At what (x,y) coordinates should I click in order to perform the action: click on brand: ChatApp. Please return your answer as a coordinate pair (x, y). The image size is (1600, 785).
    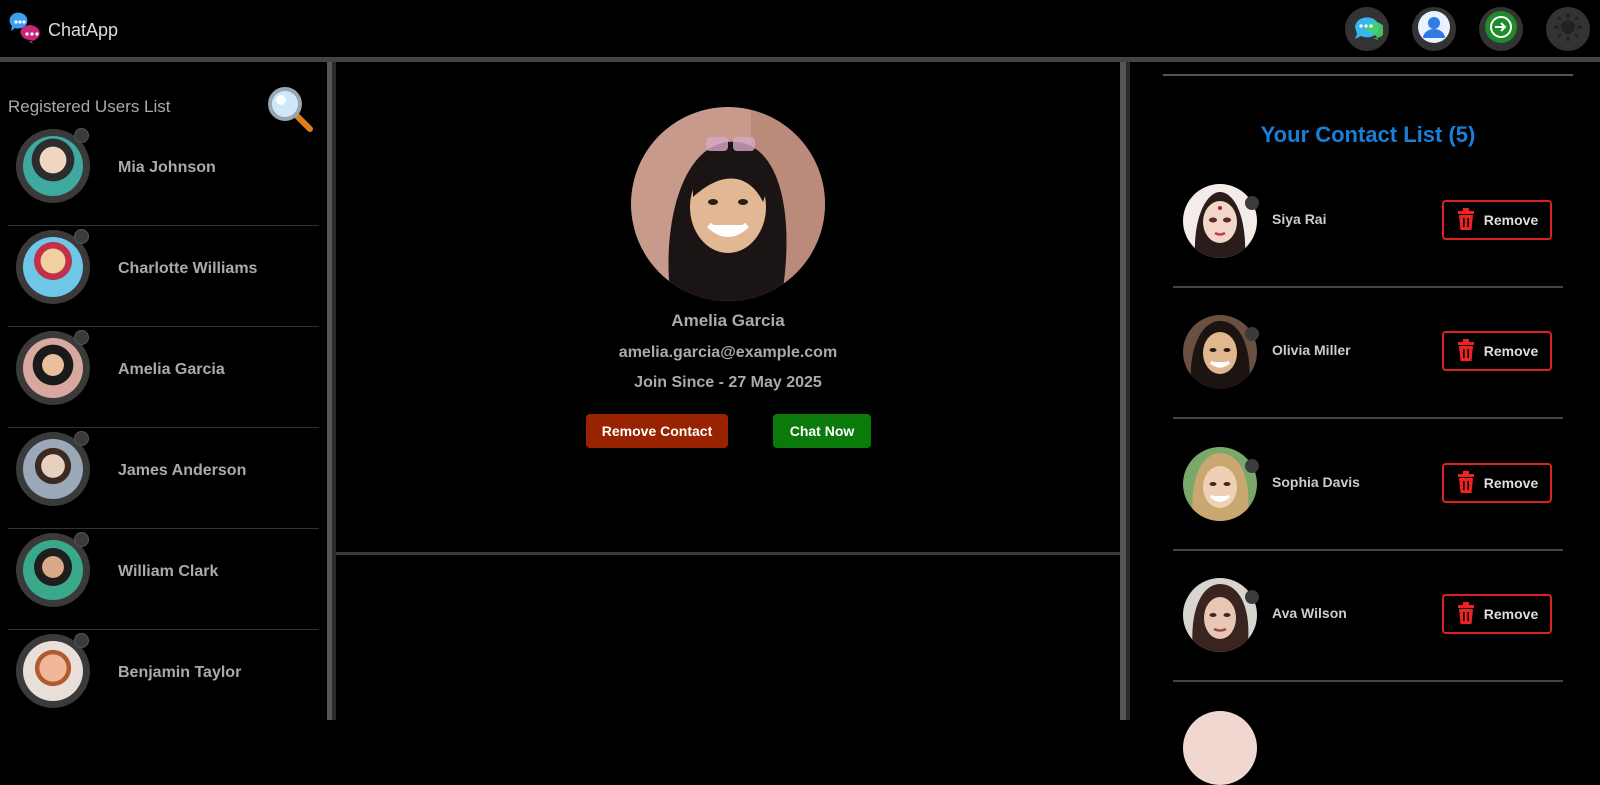
    Looking at the image, I should click on (63, 30).